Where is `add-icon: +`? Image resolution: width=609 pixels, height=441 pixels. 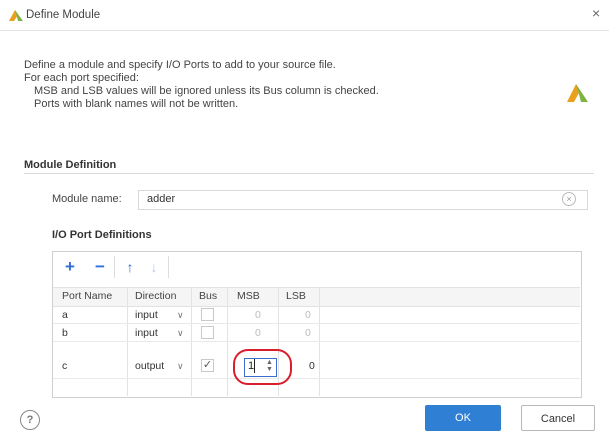
add-icon: + is located at coordinates (70, 266).